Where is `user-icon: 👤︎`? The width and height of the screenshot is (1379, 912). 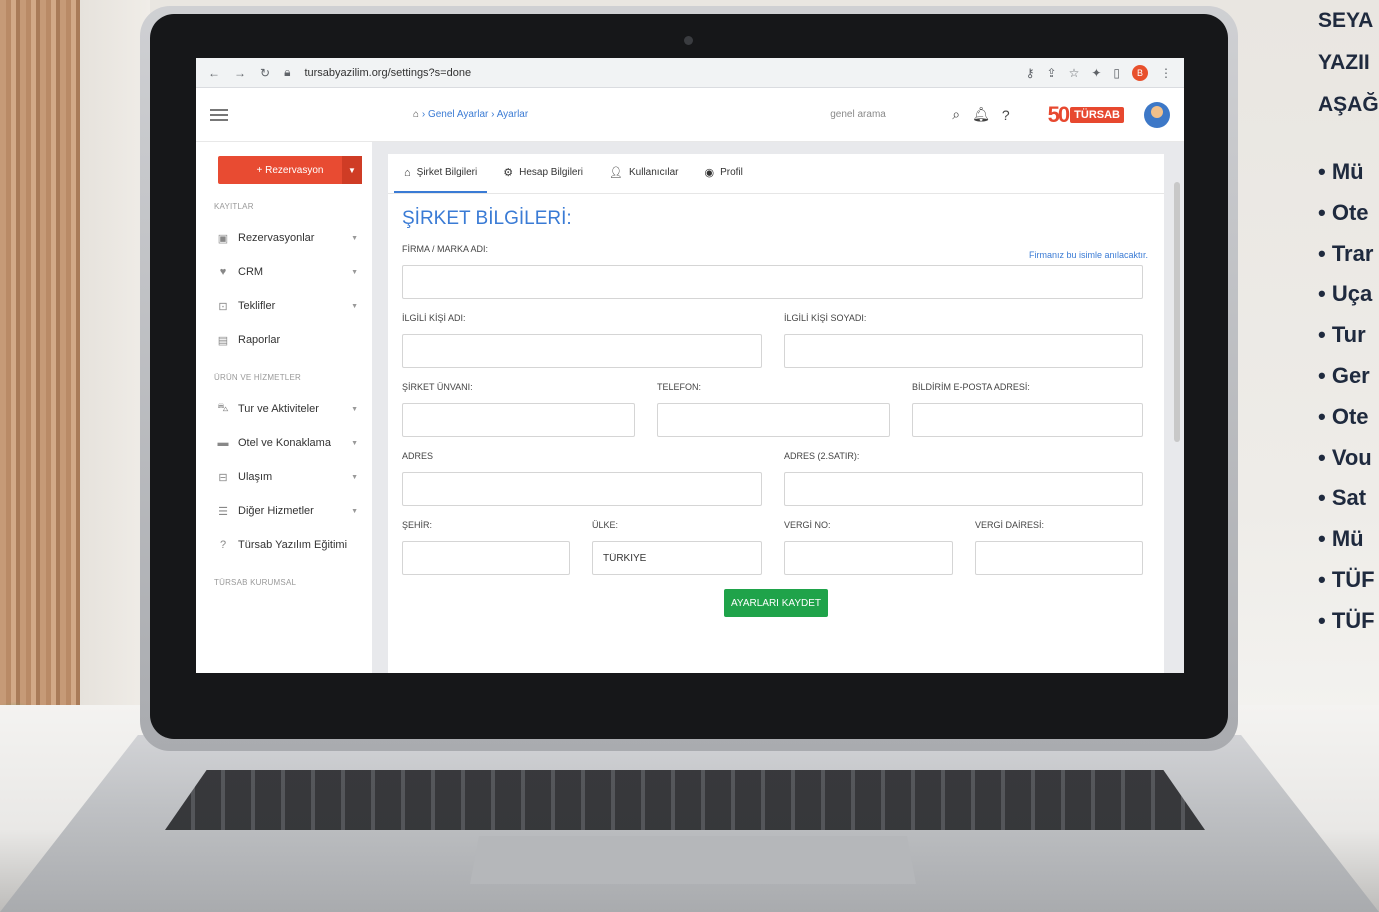
user-icon: 👤︎ is located at coordinates (616, 173).